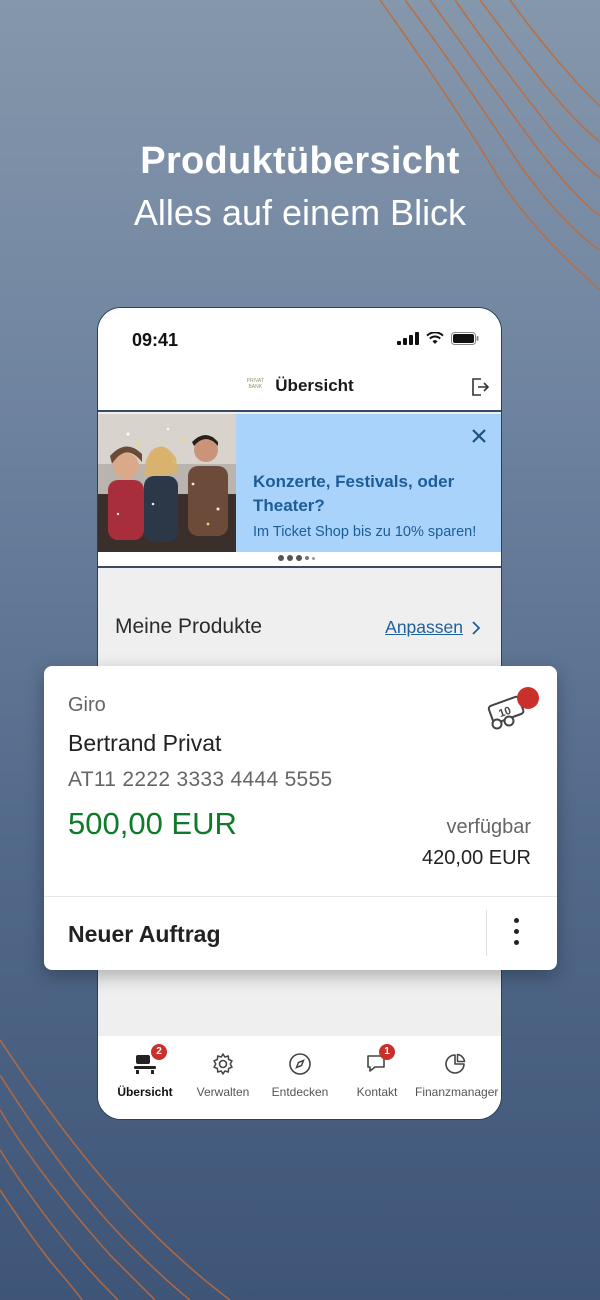 Image resolution: width=600 pixels, height=1300 pixels. I want to click on card-vertical-divider, so click(486, 933).